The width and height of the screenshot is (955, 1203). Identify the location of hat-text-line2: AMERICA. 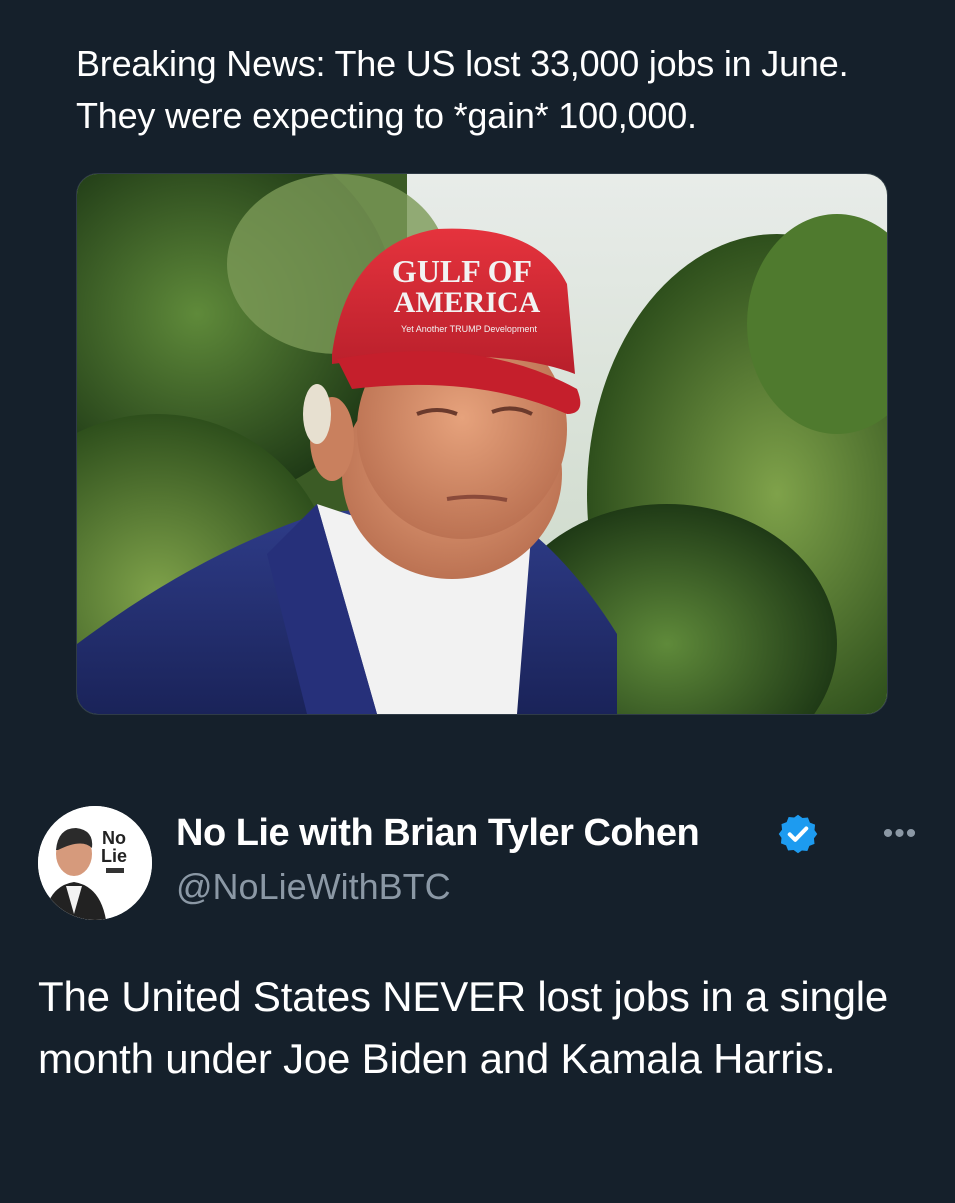
(467, 302).